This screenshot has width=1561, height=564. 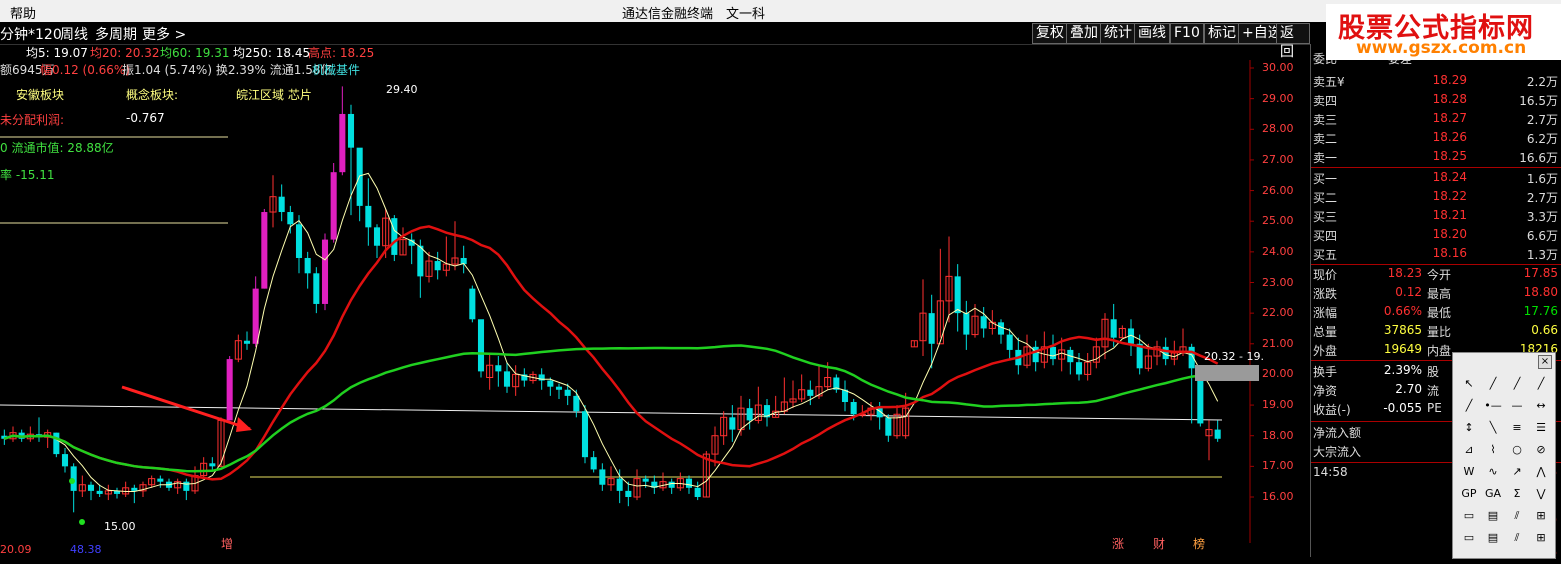 I want to click on profit-value: -0.767, so click(x=145, y=118).